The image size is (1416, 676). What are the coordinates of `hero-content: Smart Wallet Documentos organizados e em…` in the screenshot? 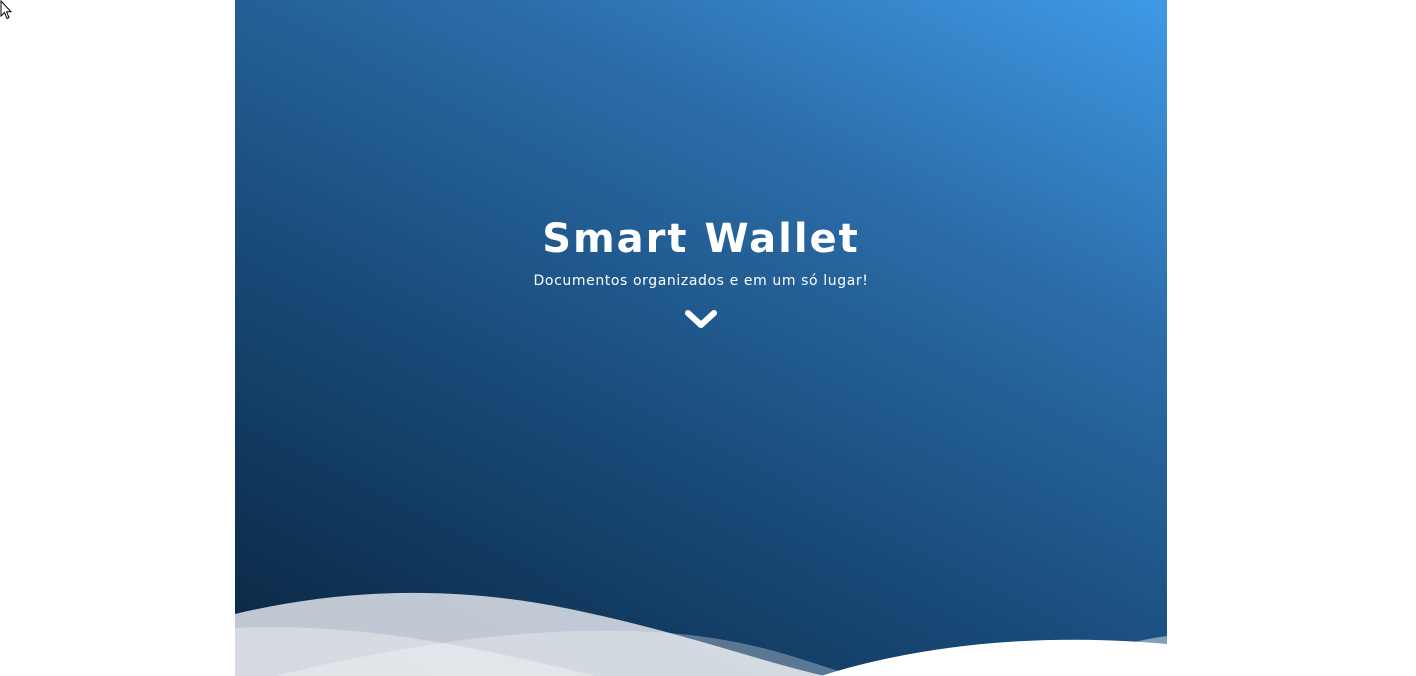 It's located at (701, 272).